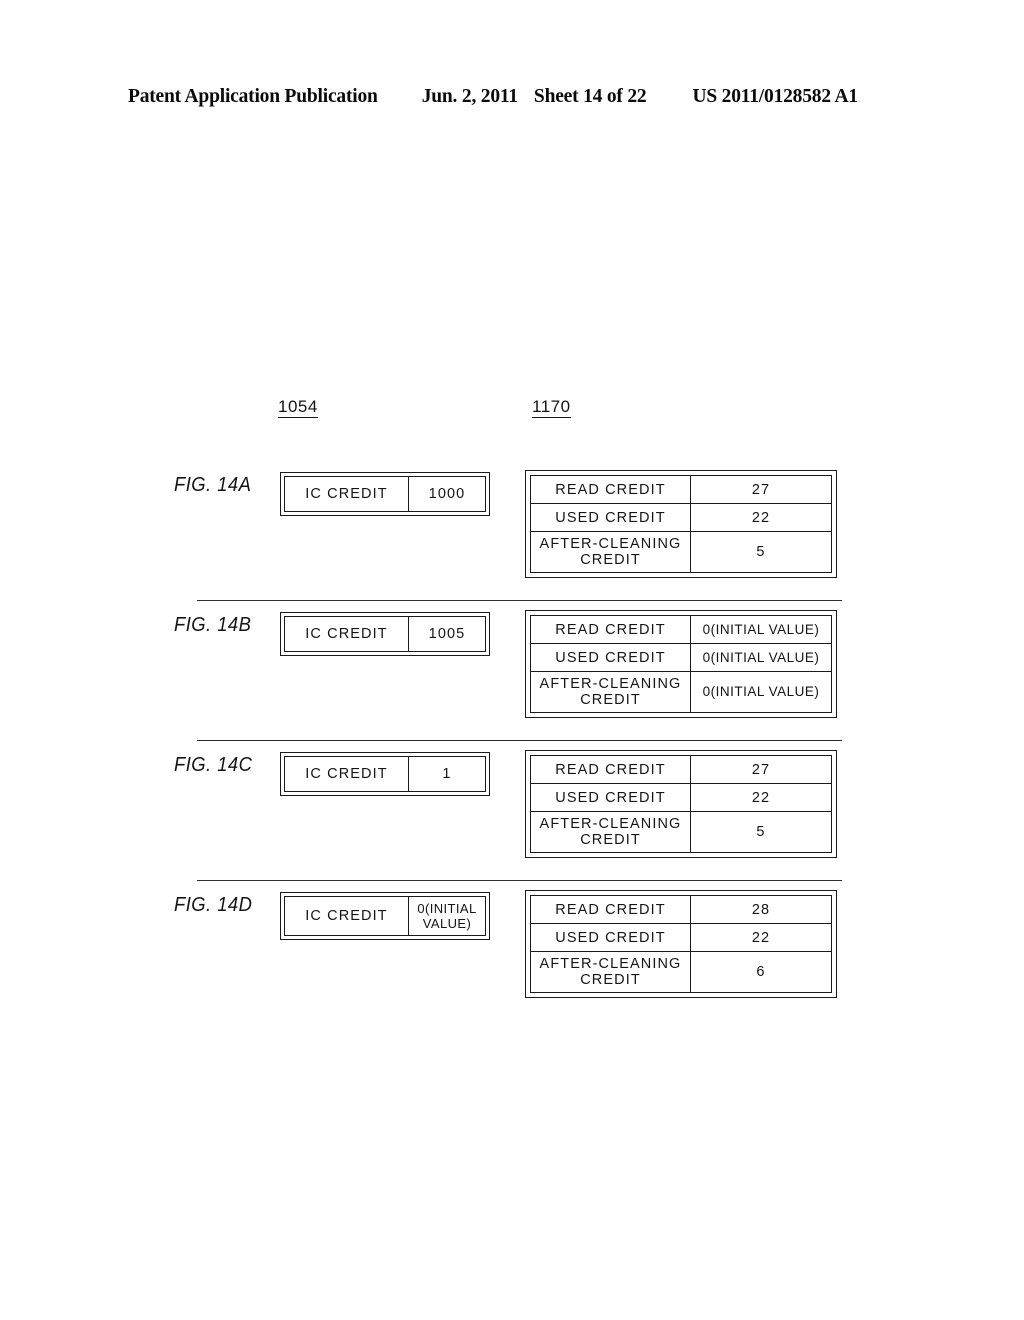 The image size is (1024, 1320). What do you see at coordinates (761, 972) in the screenshot?
I see `row-value-after-cleaning-credit-14d: 6` at bounding box center [761, 972].